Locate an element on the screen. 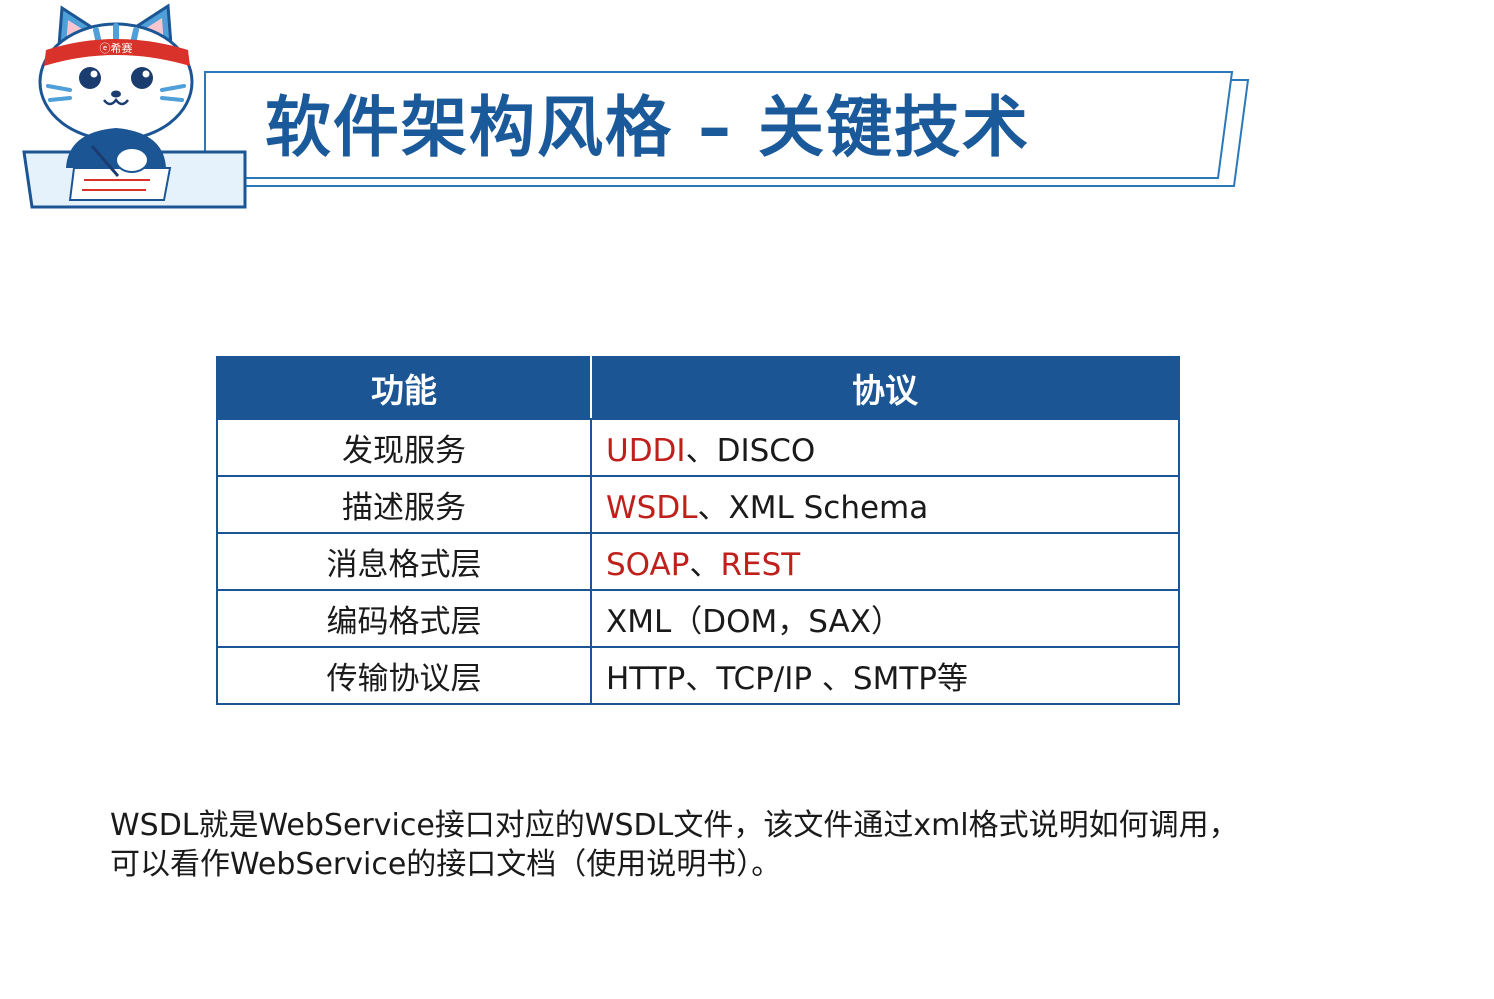 This screenshot has height=999, width=1494. table-header-row: 功能 协议 is located at coordinates (698, 388).